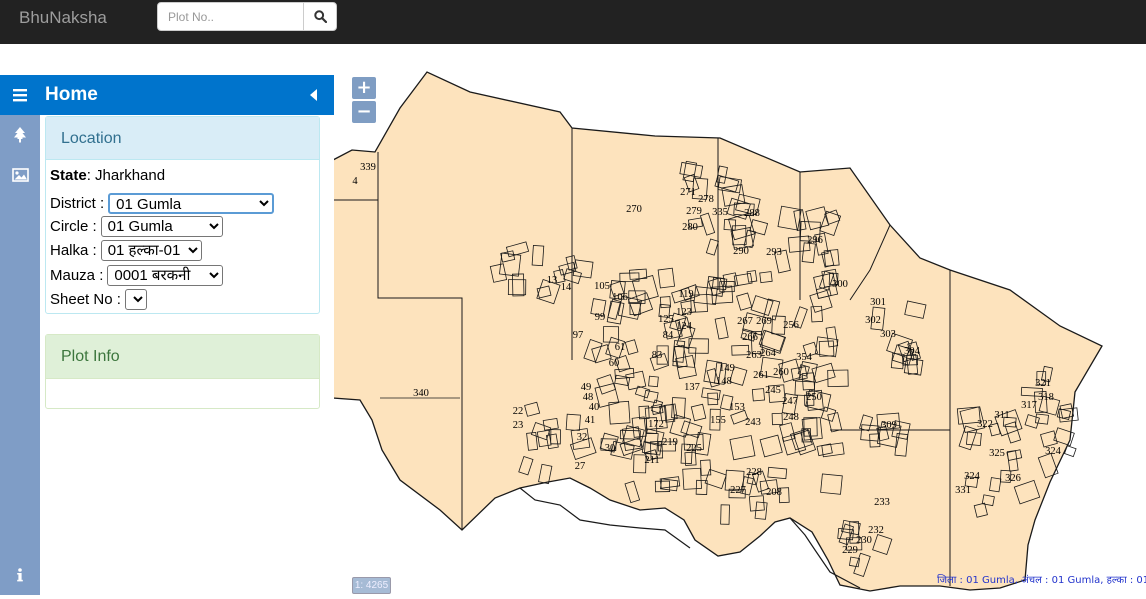 This screenshot has height=599, width=1146. Describe the element at coordinates (518, 425) in the screenshot. I see `plot-label: 23` at that location.